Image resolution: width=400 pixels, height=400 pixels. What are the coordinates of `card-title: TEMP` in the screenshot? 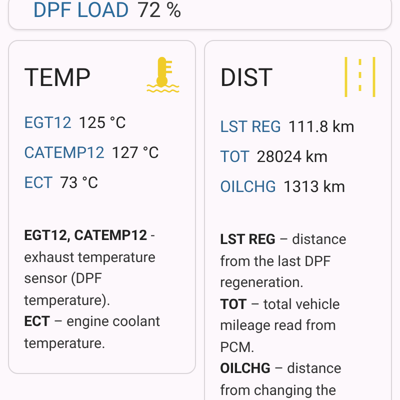 It's located at (57, 78).